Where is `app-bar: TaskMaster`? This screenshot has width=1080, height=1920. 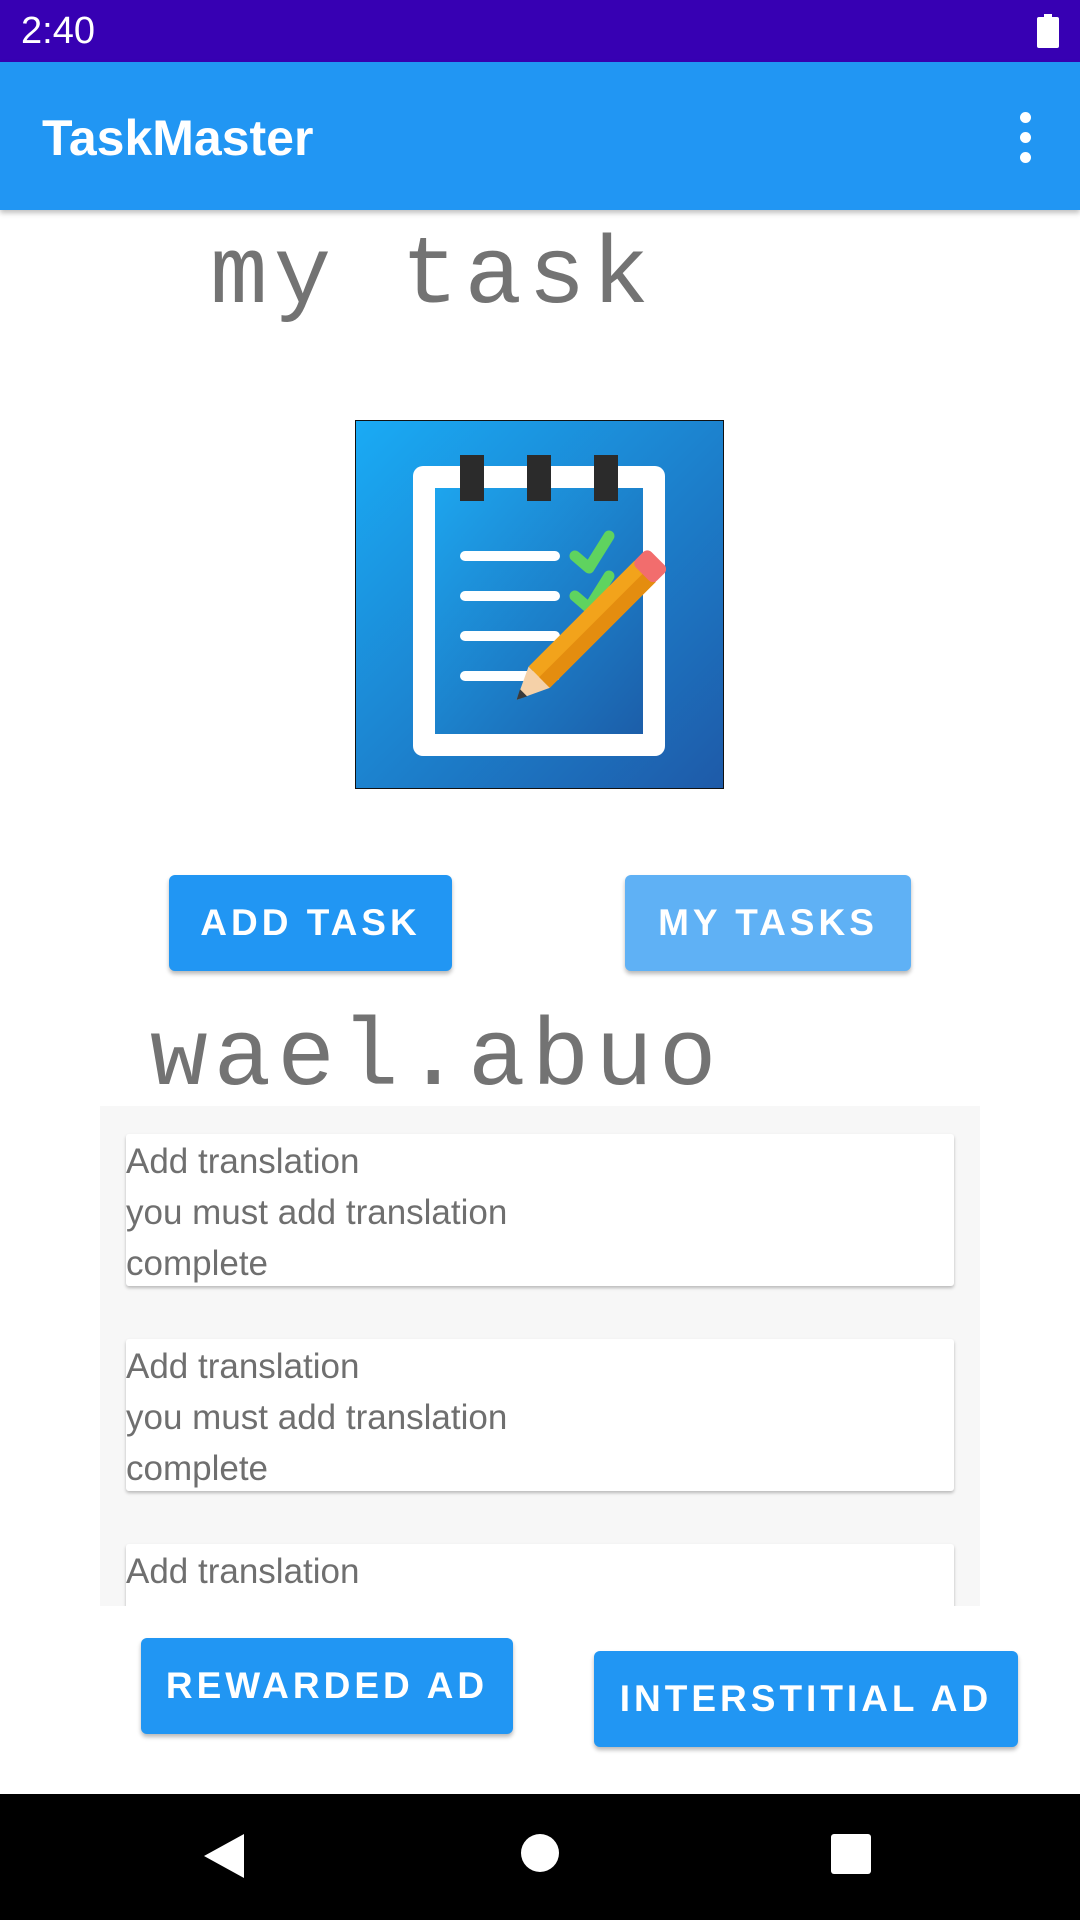
app-bar: TaskMaster is located at coordinates (540, 136).